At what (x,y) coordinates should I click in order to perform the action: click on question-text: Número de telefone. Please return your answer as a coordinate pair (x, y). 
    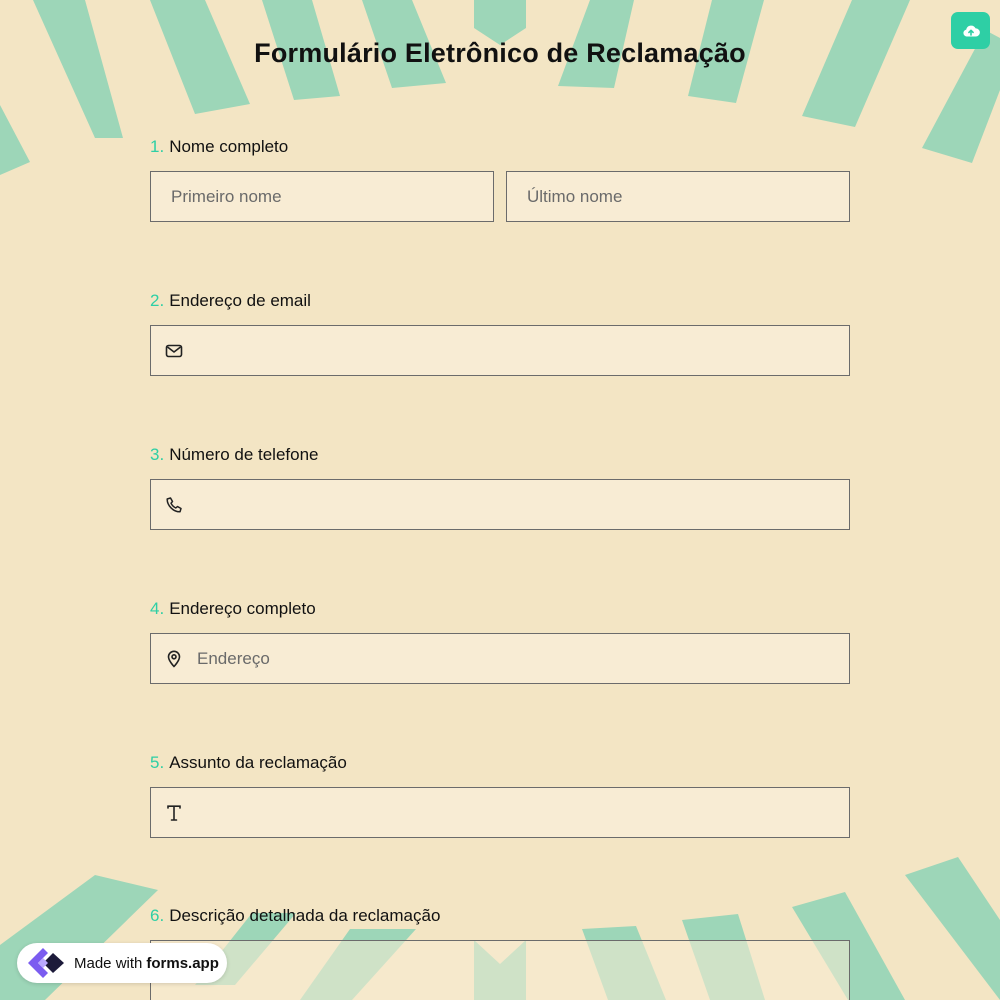
    Looking at the image, I should click on (244, 454).